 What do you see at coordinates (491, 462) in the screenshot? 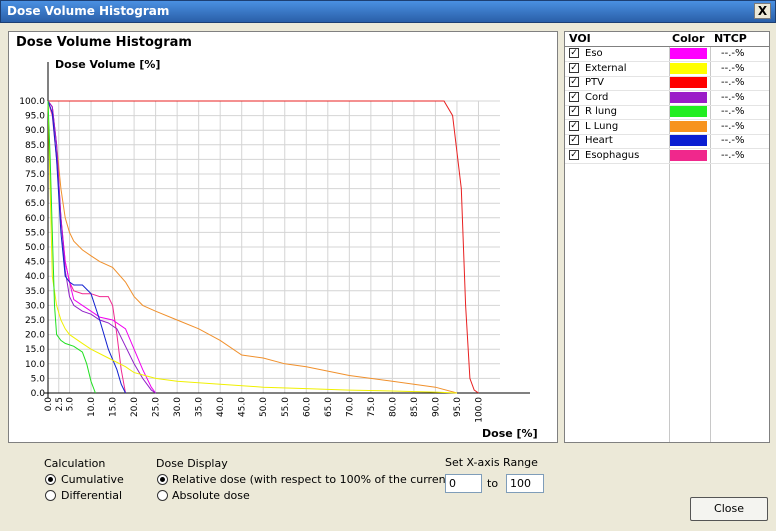
I see `x-range-label: Set X-axis Range` at bounding box center [491, 462].